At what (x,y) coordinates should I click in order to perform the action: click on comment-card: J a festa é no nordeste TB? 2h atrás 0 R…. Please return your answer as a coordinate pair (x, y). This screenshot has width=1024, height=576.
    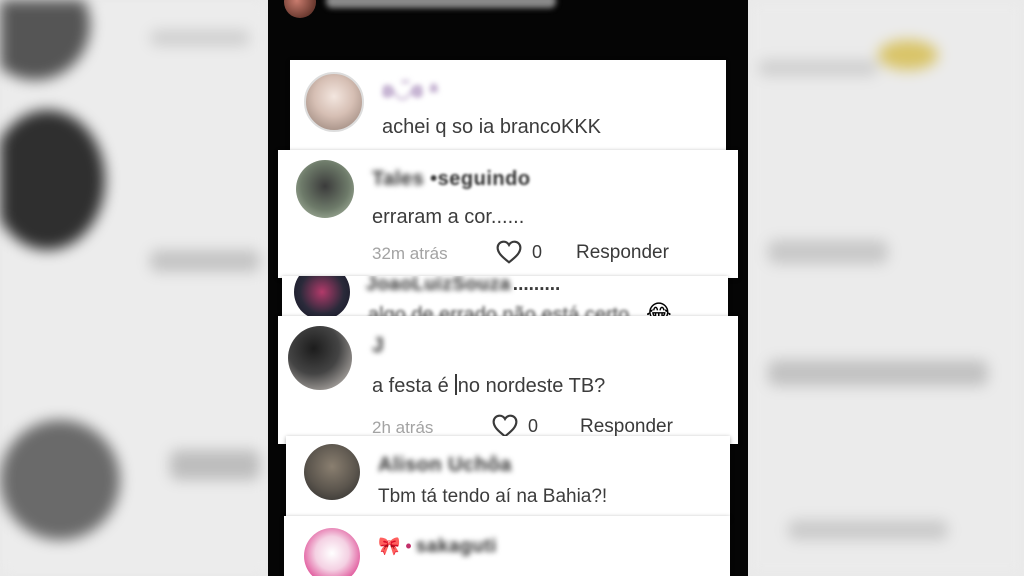
    Looking at the image, I should click on (508, 380).